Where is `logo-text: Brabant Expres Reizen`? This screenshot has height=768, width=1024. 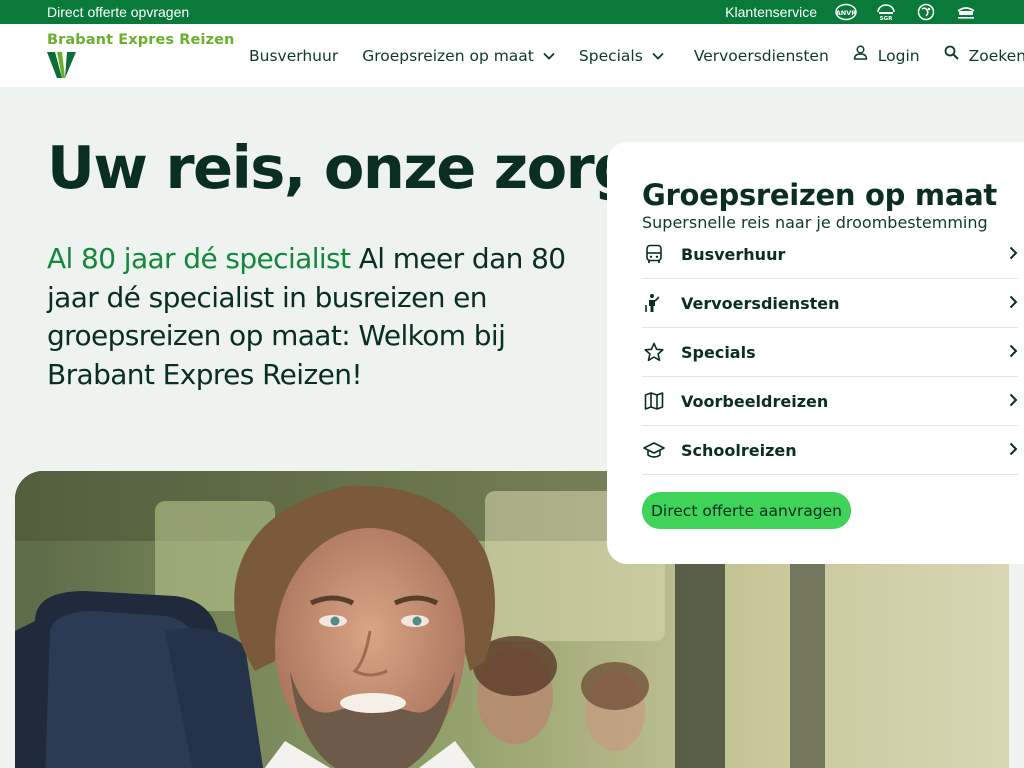
logo-text: Brabant Expres Reizen is located at coordinates (141, 40).